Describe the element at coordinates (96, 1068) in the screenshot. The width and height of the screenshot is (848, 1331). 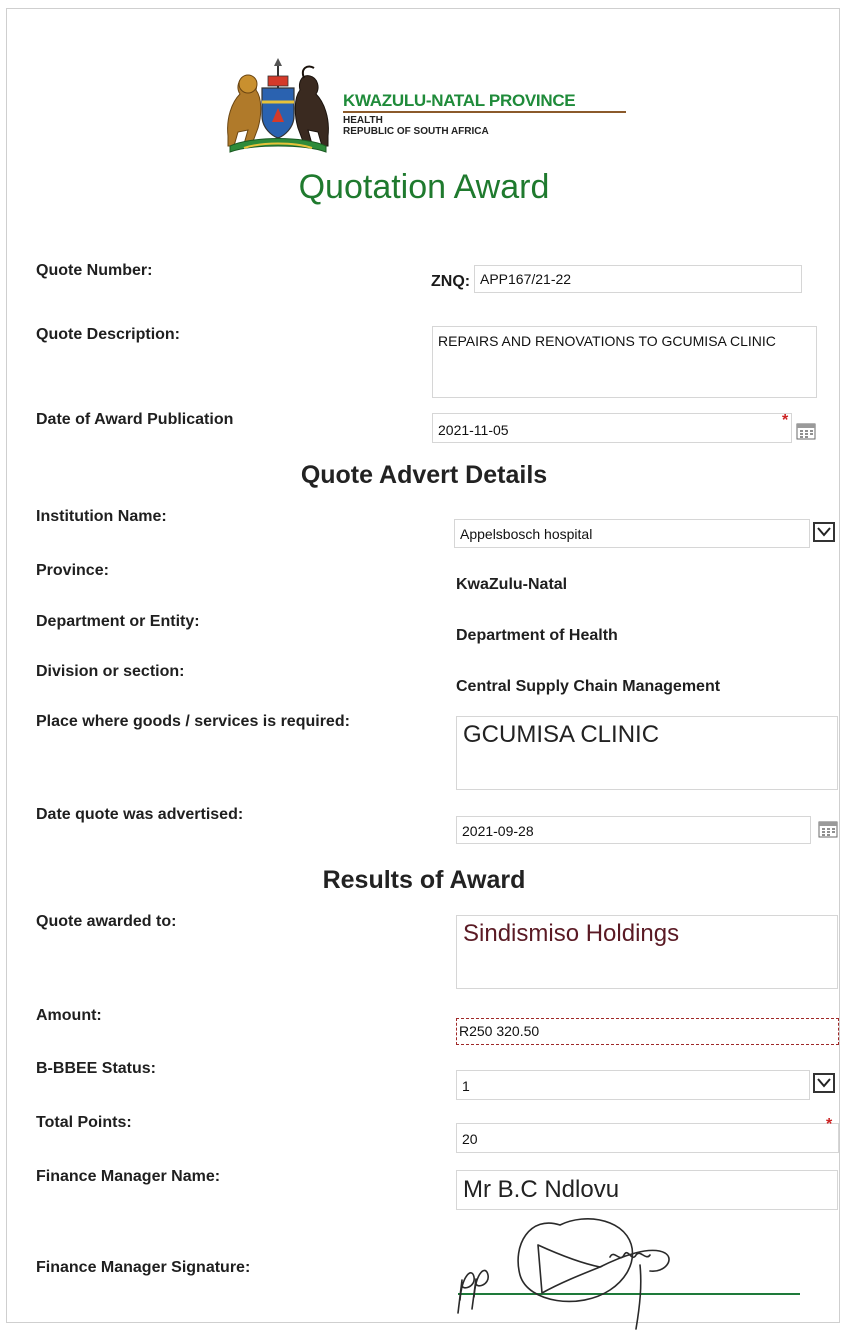
I see `bbbee-label: B-BBEE Status:` at that location.